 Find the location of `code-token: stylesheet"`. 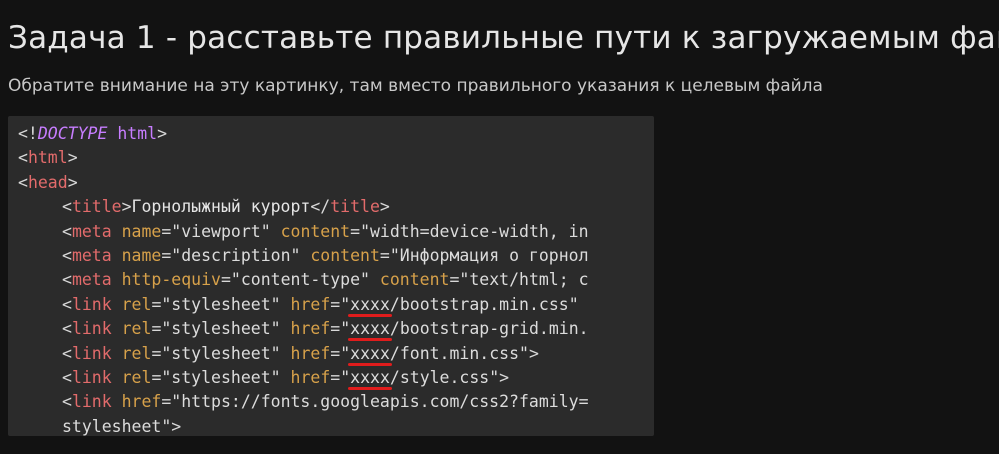

code-token: stylesheet" is located at coordinates (117, 426).